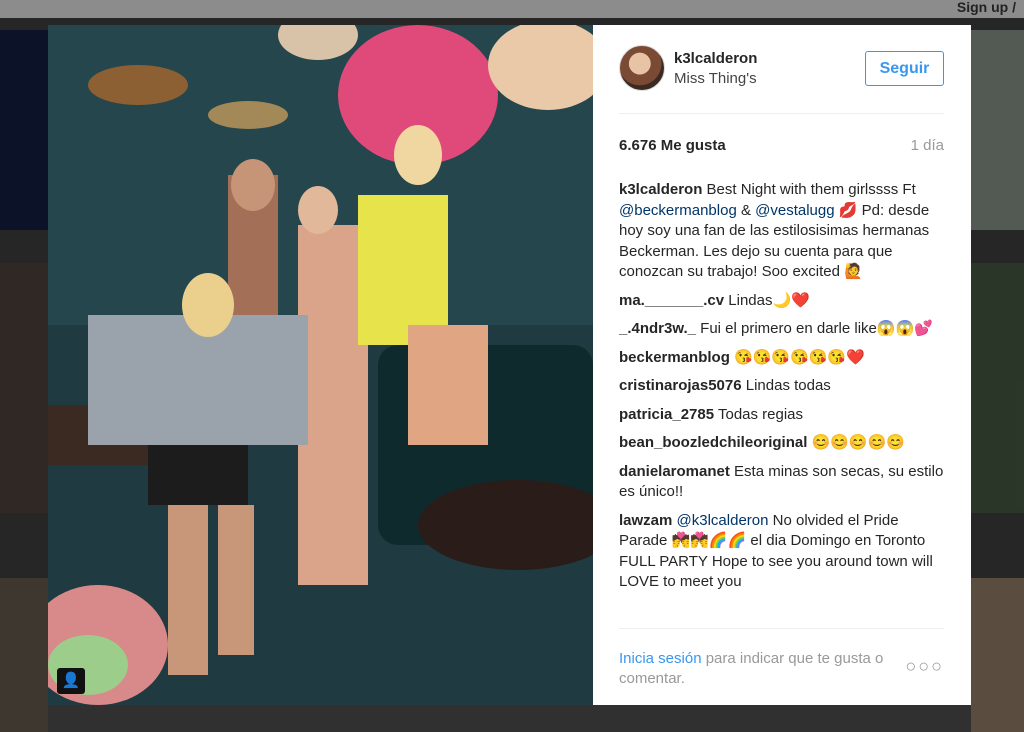 The width and height of the screenshot is (1024, 732). Describe the element at coordinates (674, 357) in the screenshot. I see `comment-user-link: beckermanblog` at that location.